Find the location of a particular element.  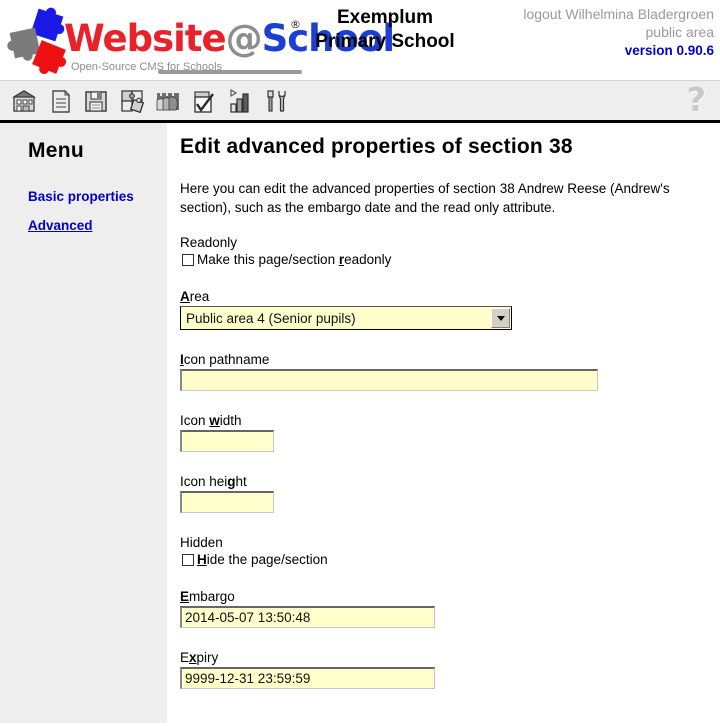

puzzle-logo-icon is located at coordinates (37, 41).